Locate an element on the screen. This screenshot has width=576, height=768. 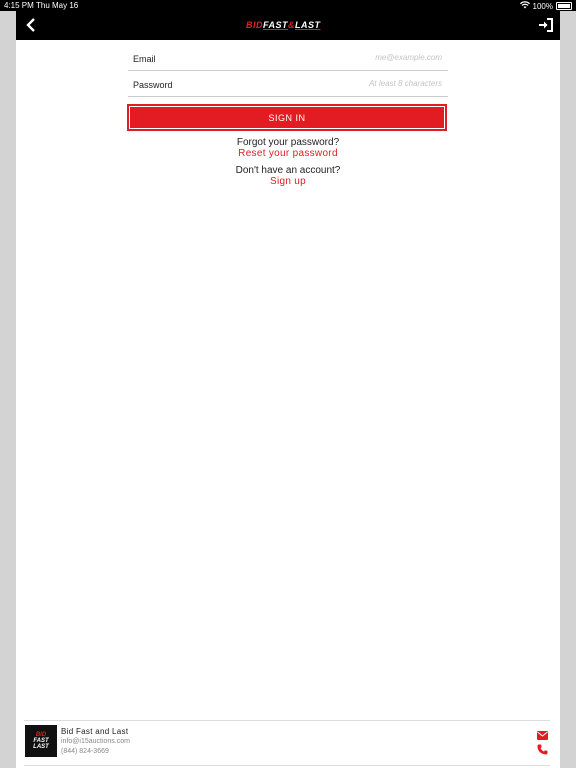
signup-section: Don't have an account? Sign up is located at coordinates (288, 176).